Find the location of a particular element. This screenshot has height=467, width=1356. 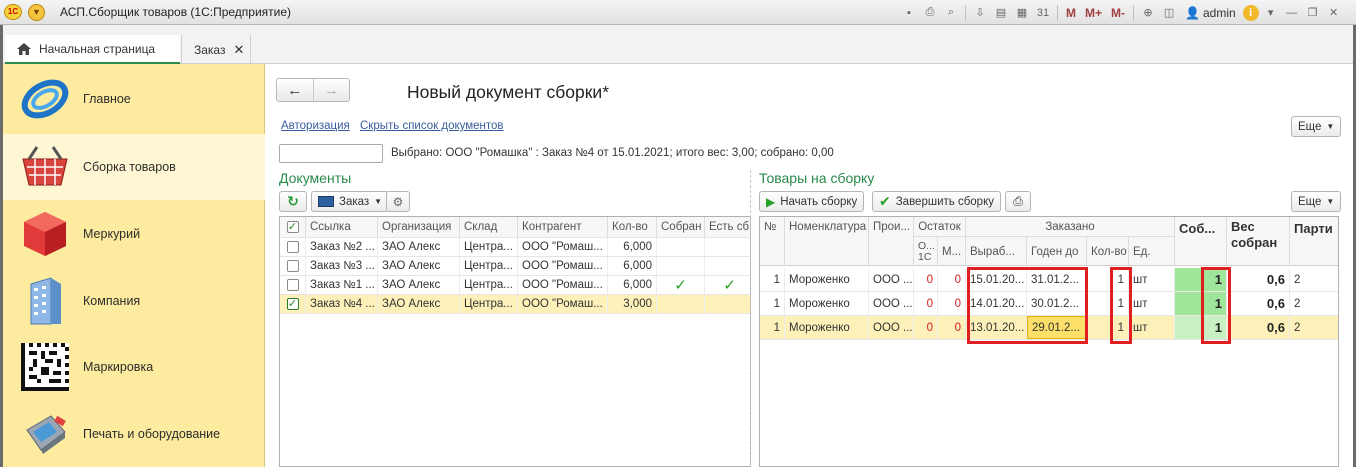

cell-rem-m: 0 is located at coordinates (952, 303).